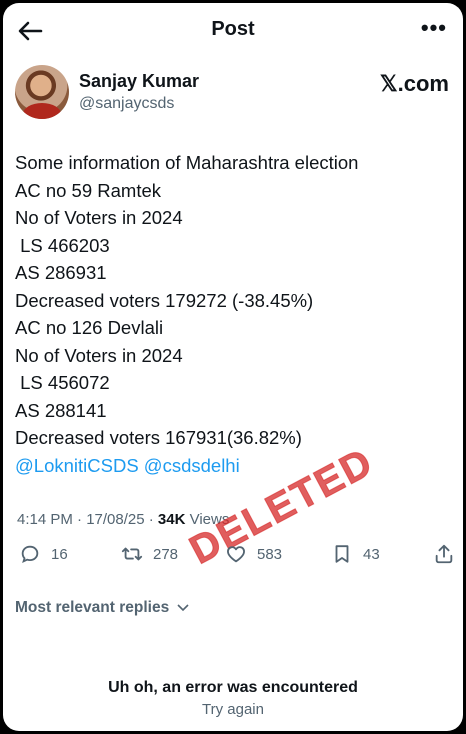 The width and height of the screenshot is (466, 734). What do you see at coordinates (207, 519) in the screenshot?
I see `views-label: Views` at bounding box center [207, 519].